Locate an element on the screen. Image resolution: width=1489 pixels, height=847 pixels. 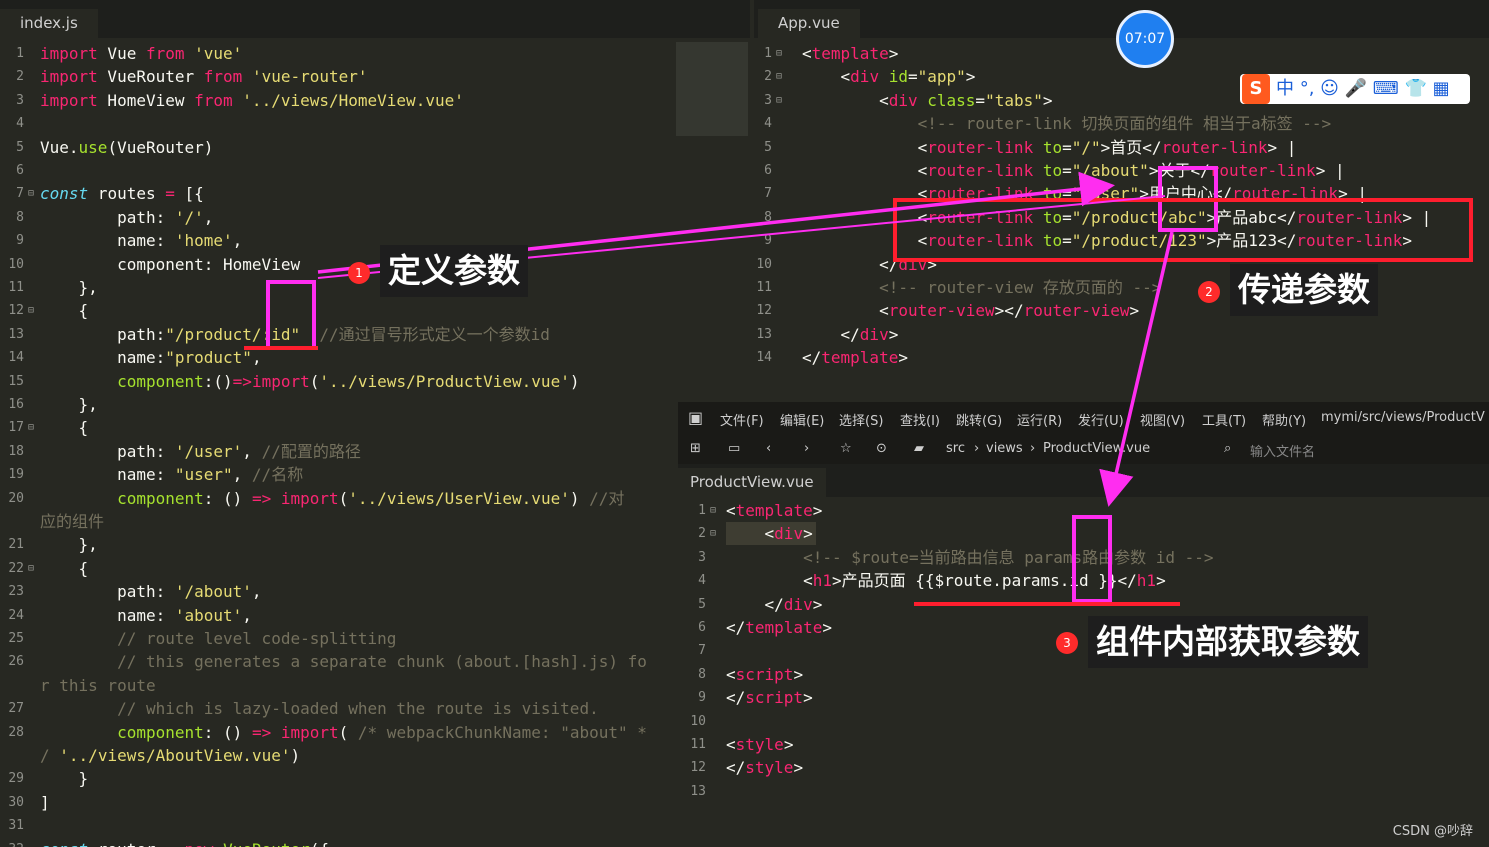
label-pass-params: 传递参数 is located at coordinates (1304, 290).